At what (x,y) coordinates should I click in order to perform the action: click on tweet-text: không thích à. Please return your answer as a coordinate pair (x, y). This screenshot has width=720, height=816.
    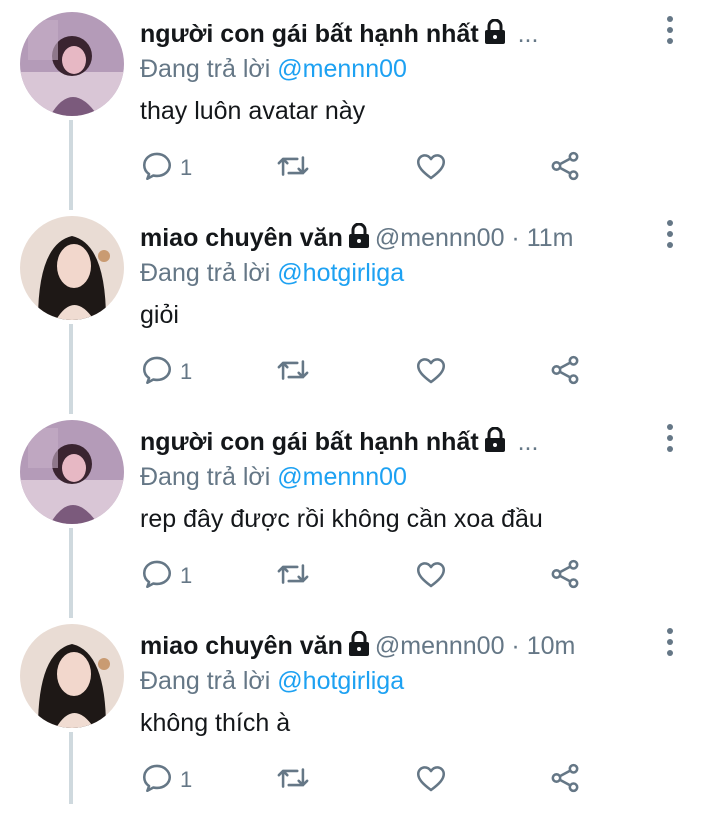
    Looking at the image, I should click on (215, 723).